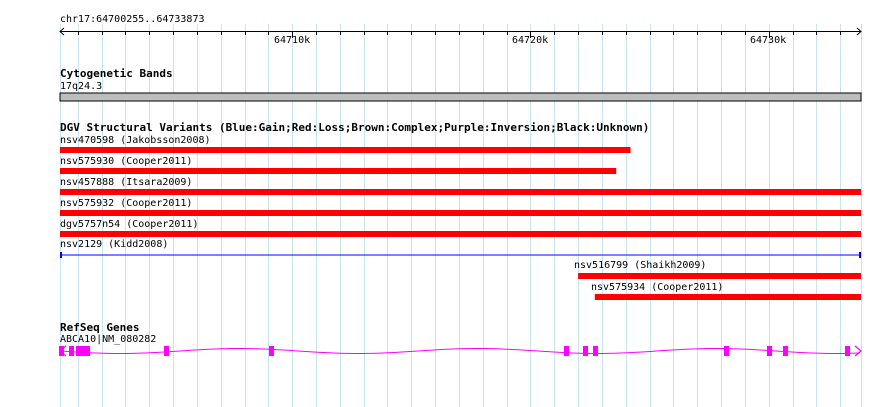 The image size is (890, 407). Describe the element at coordinates (657, 288) in the screenshot. I see `variant-label: nsv575934 (Cooper2011)` at that location.